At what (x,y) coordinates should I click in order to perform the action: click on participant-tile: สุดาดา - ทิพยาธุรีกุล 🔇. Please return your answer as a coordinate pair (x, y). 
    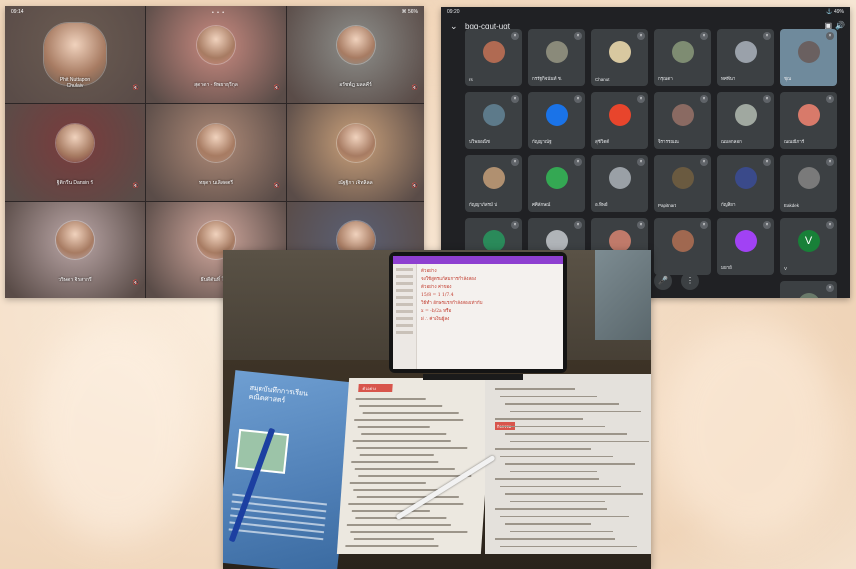
    Looking at the image, I should click on (216, 54).